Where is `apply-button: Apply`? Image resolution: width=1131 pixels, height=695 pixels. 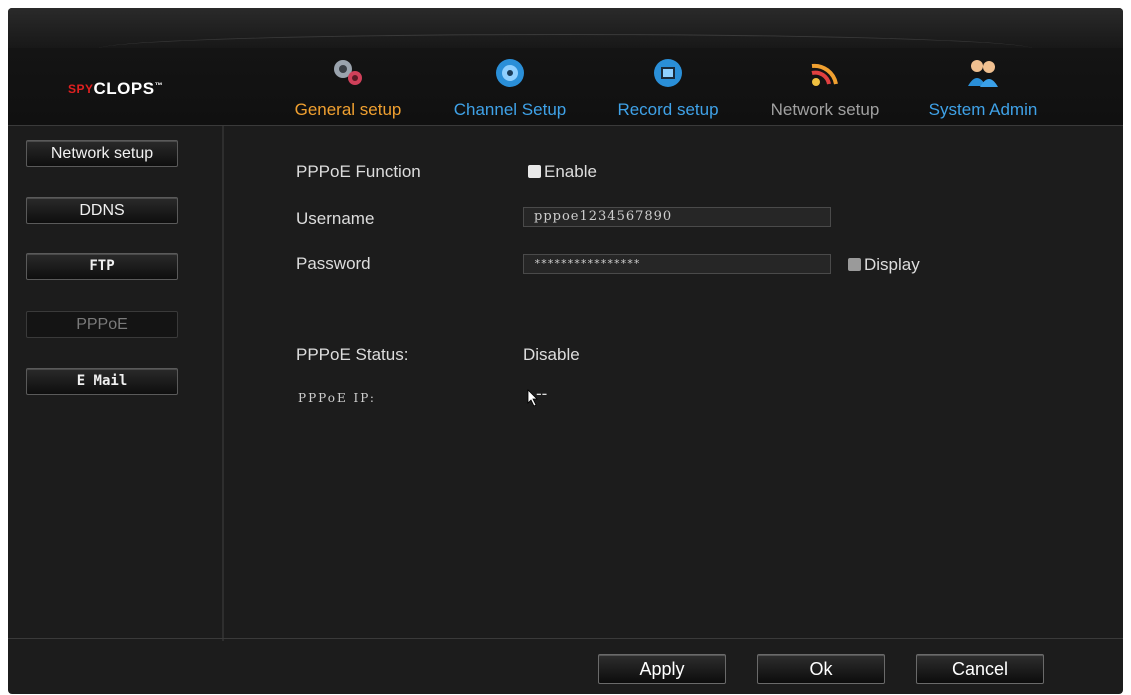
apply-button: Apply is located at coordinates (662, 669).